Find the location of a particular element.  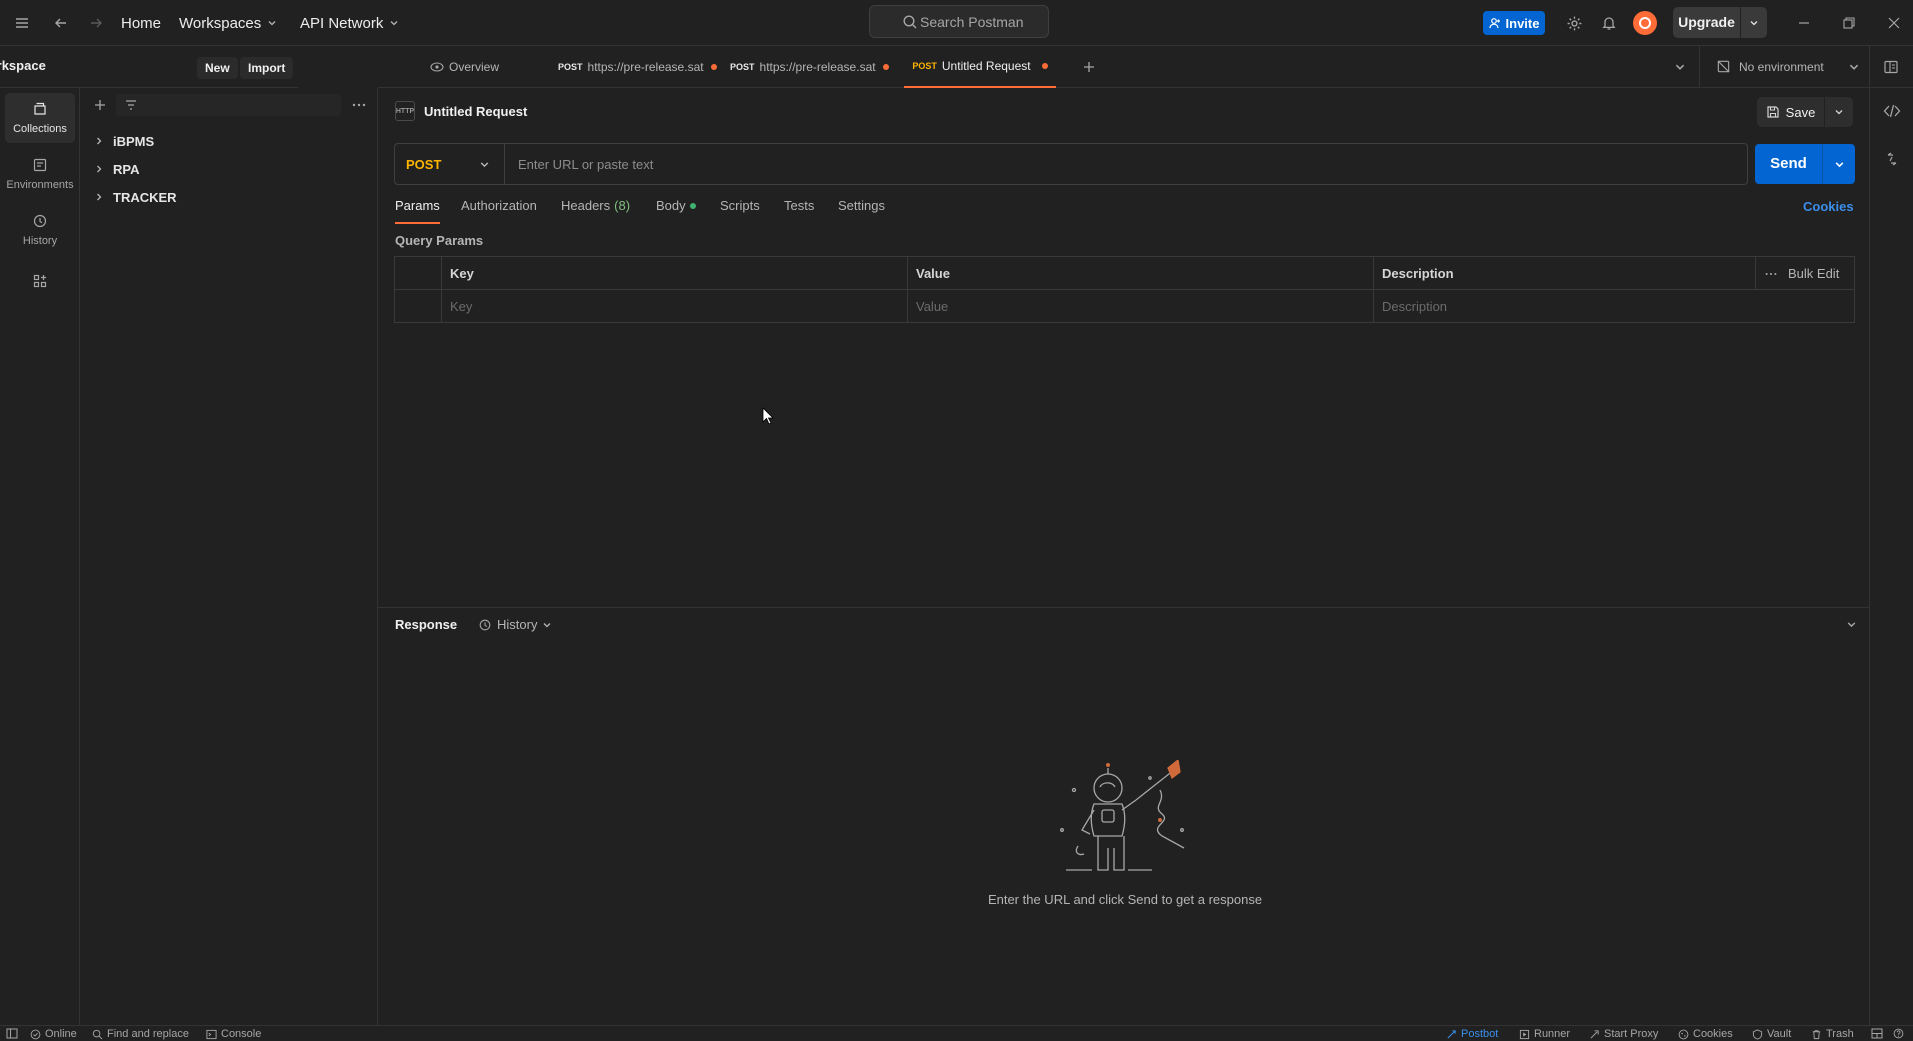

tab-body: Body is located at coordinates (676, 211).